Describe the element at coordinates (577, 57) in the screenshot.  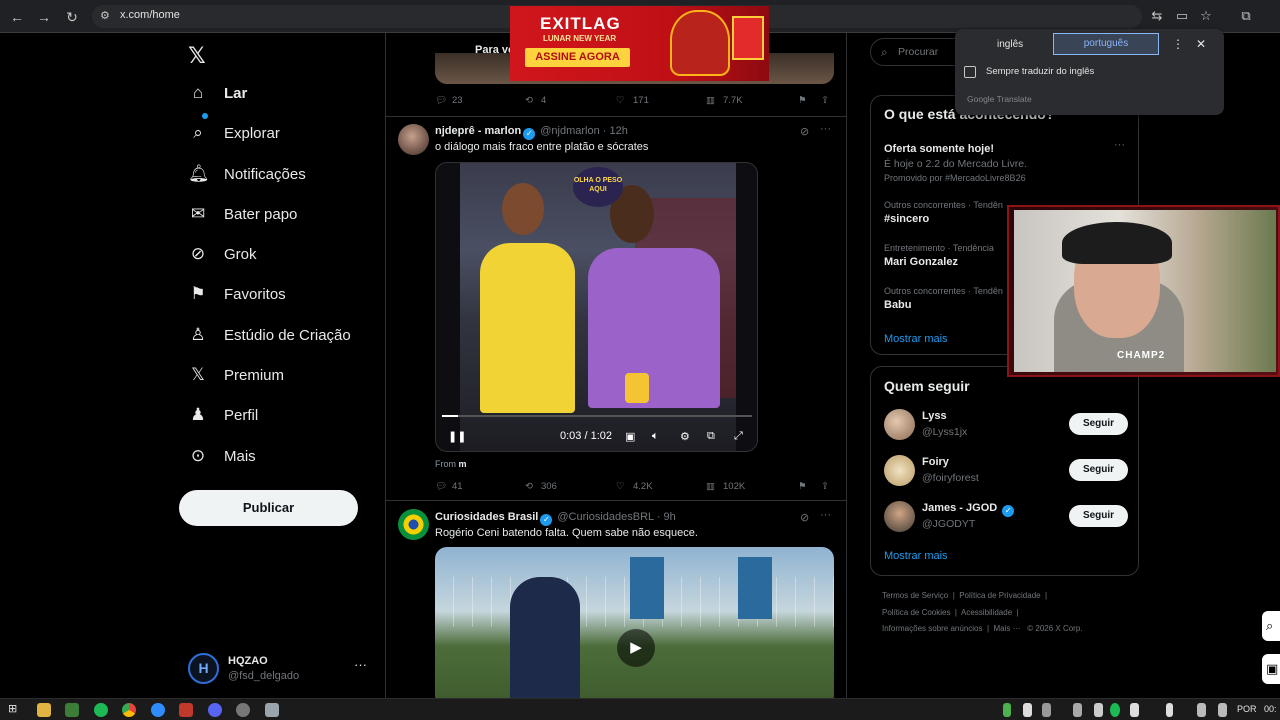
I see `ad-cta-button: ASSINE AGORA` at that location.